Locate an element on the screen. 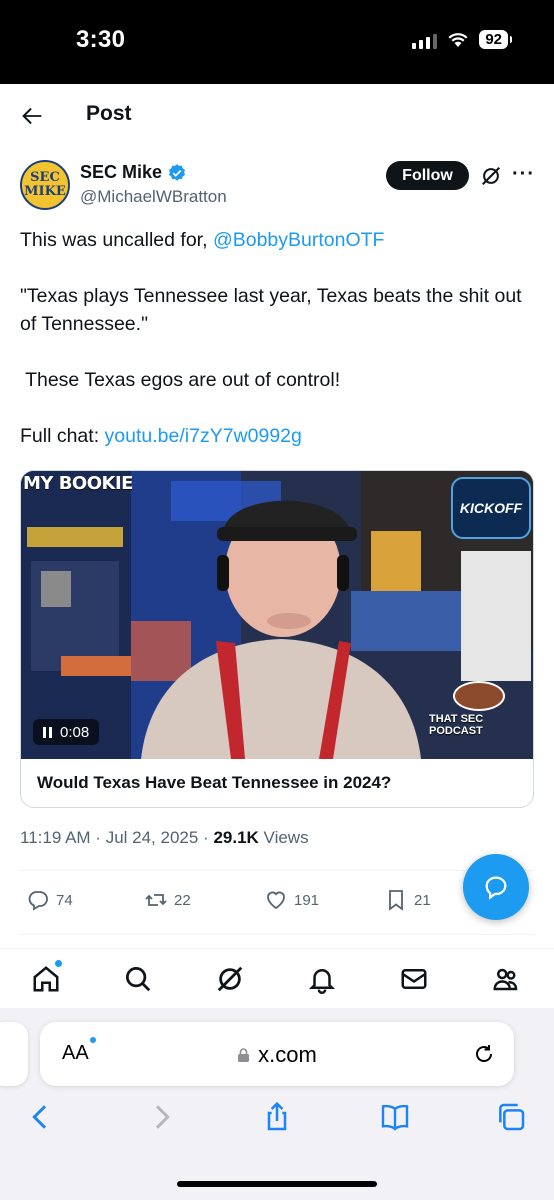  tab-notifications is located at coordinates (322, 979).